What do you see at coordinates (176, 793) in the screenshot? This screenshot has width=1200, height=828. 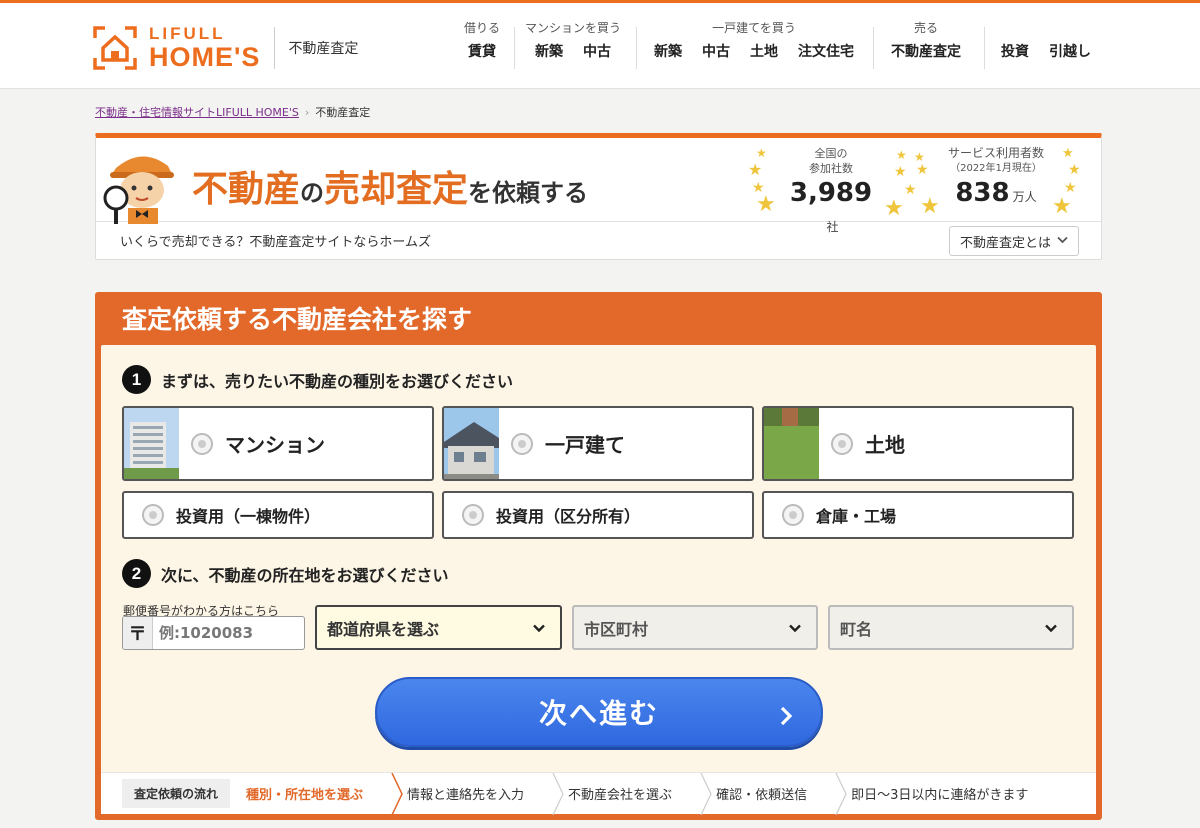 I see `flow-label: 査定依頼の流れ` at bounding box center [176, 793].